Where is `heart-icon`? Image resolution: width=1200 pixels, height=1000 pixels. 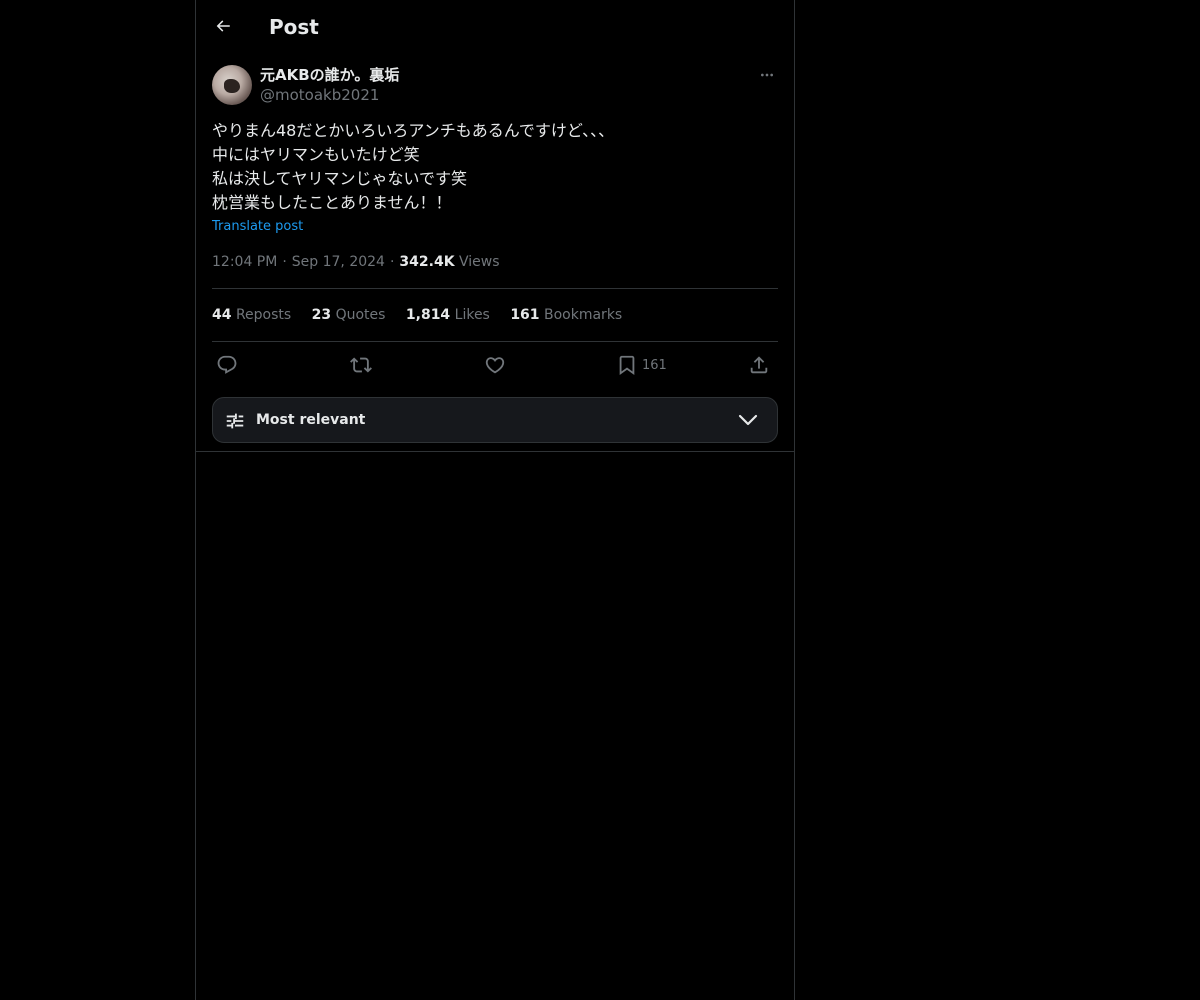 heart-icon is located at coordinates (495, 365).